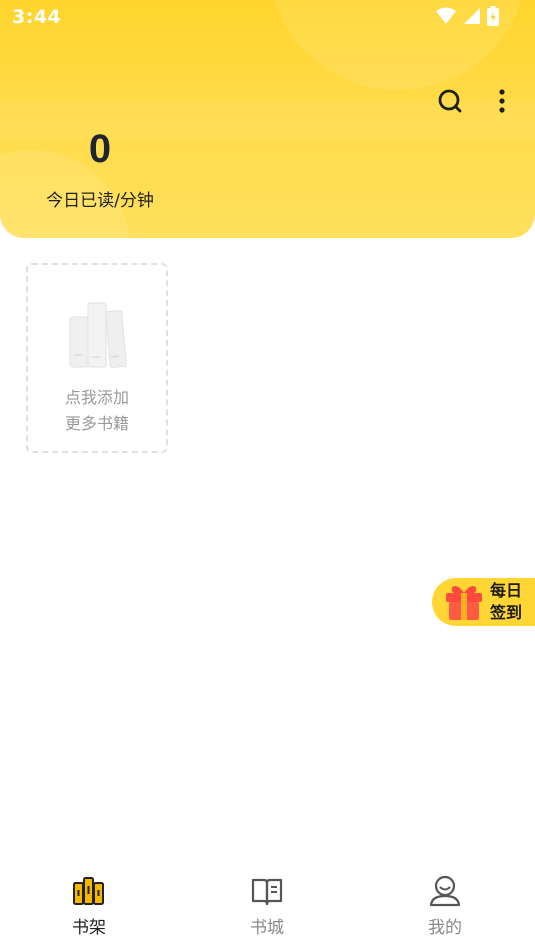 The height and width of the screenshot is (951, 535). What do you see at coordinates (445, 928) in the screenshot?
I see `nav-label-mine: 我的` at bounding box center [445, 928].